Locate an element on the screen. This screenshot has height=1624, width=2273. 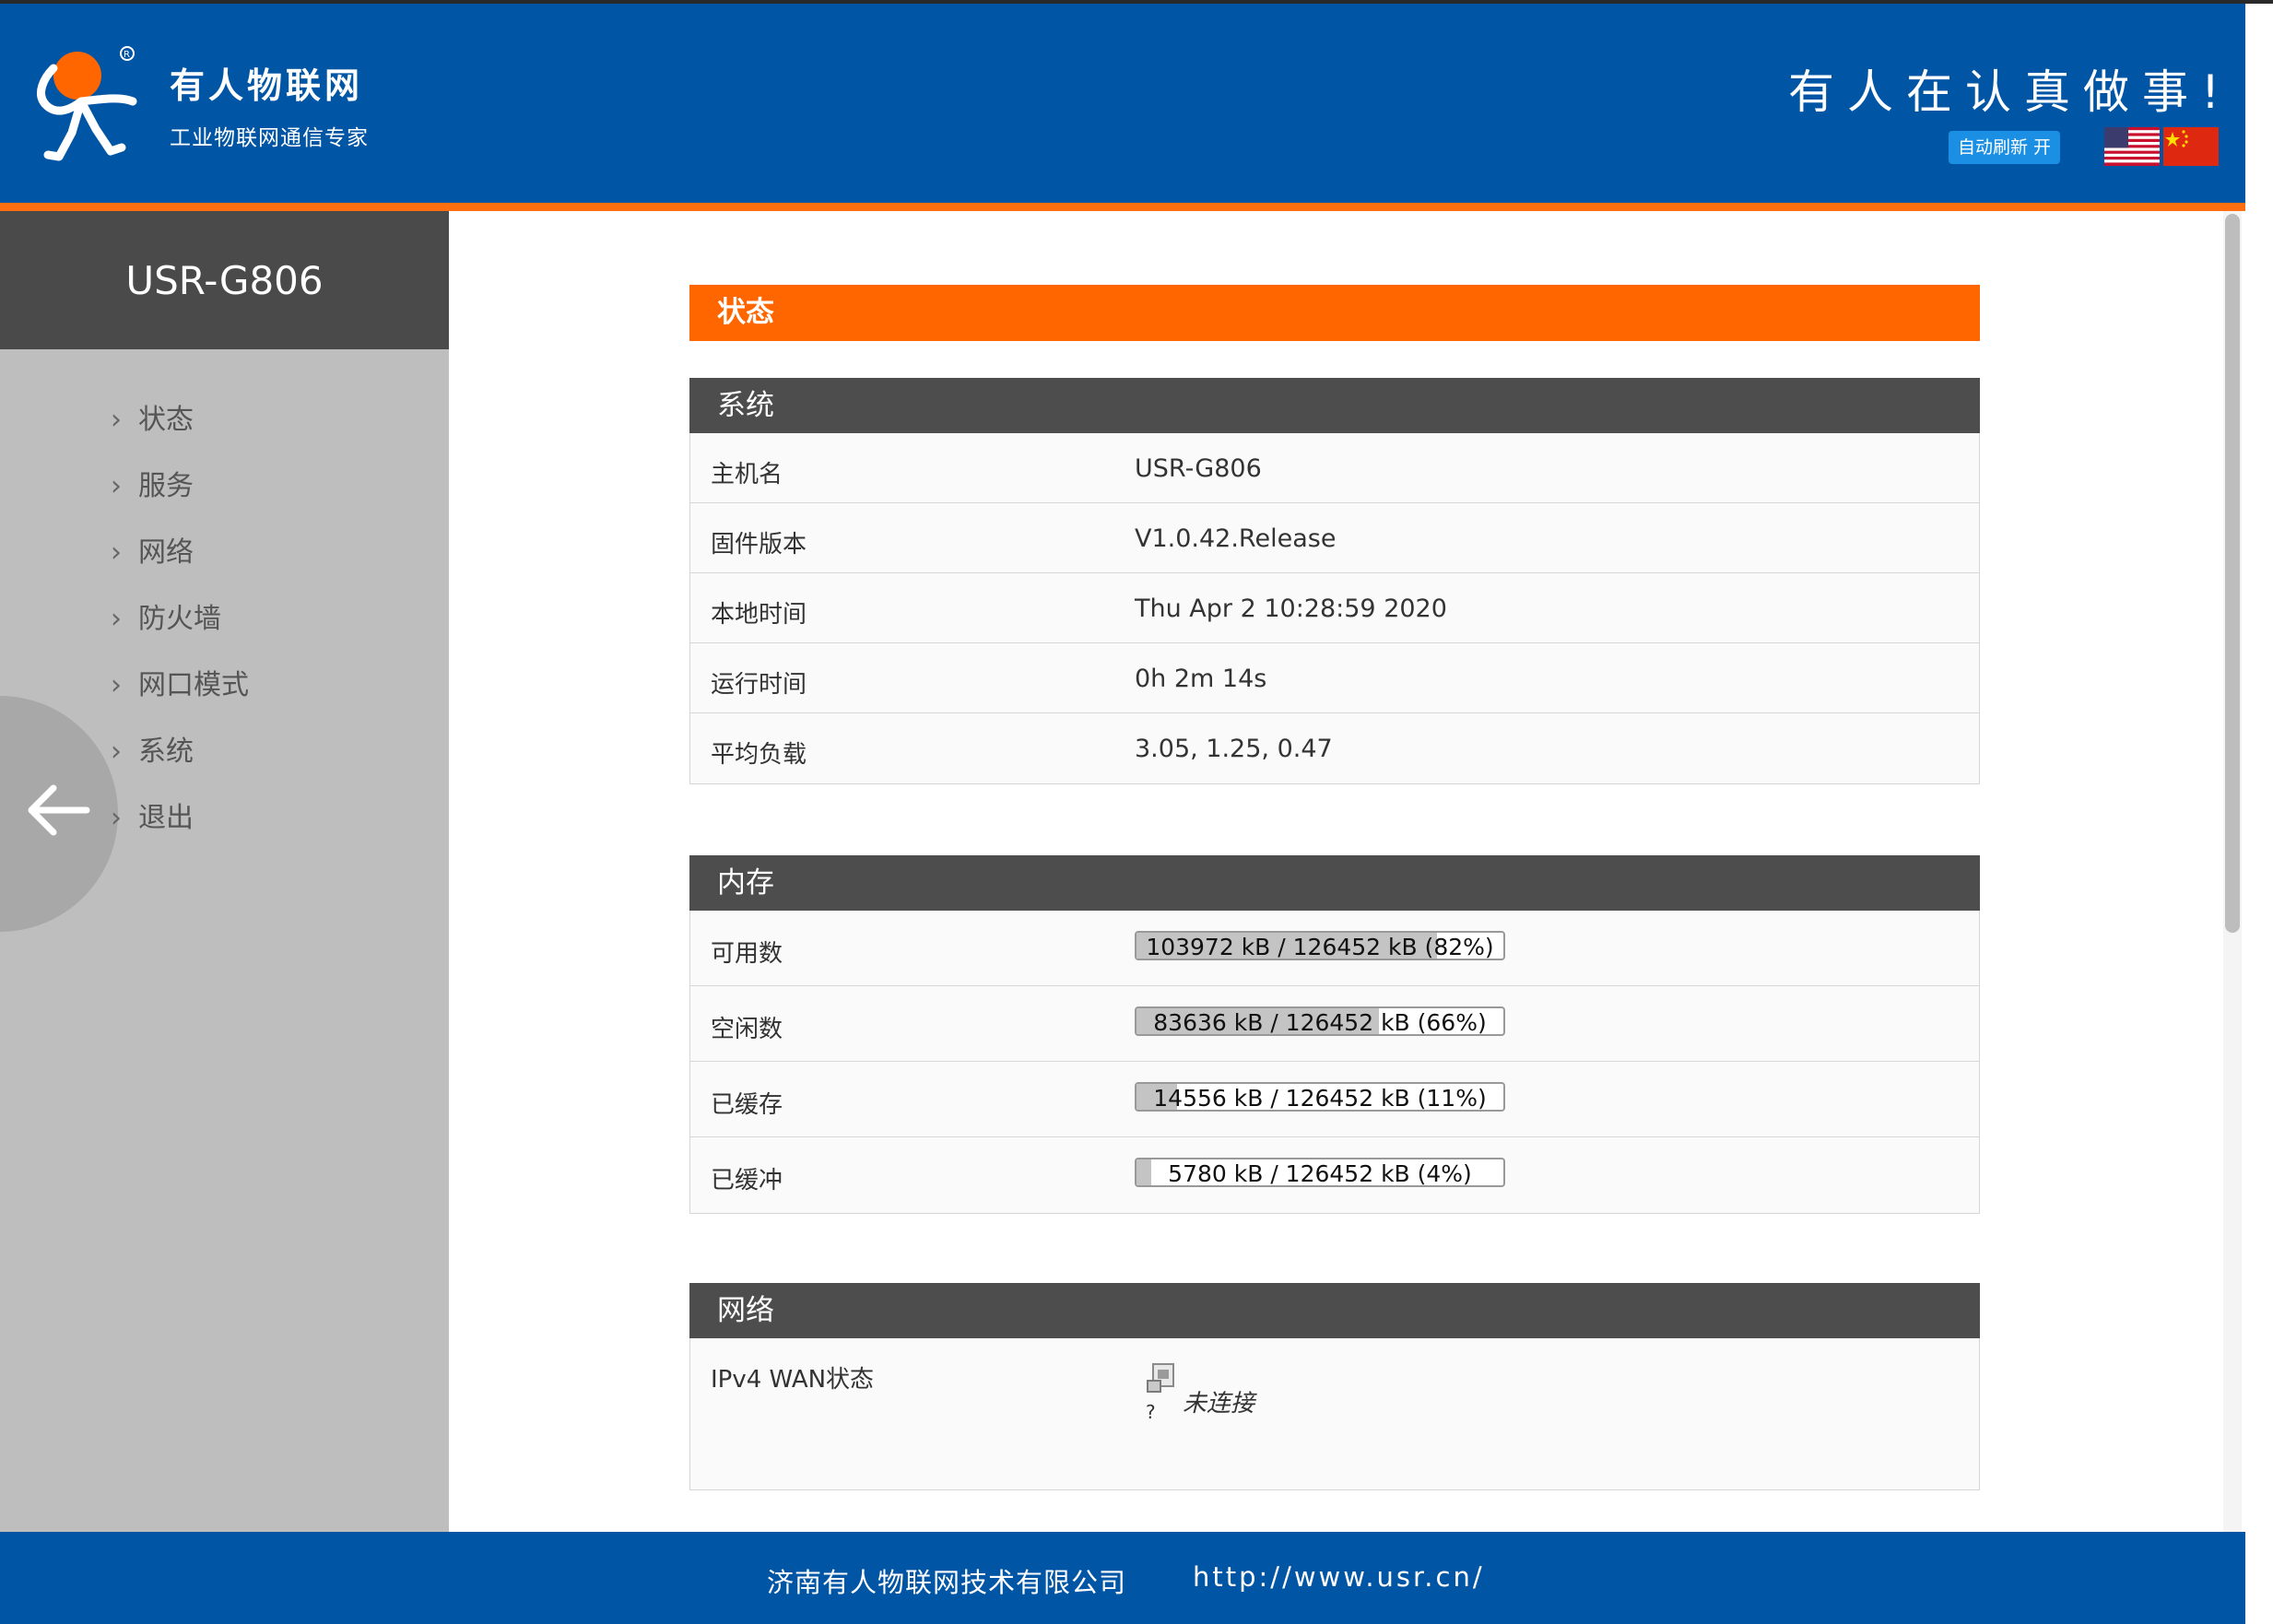
memory-bar-text: 14556 kB / 126452 kB (11%) is located at coordinates (1320, 1098).